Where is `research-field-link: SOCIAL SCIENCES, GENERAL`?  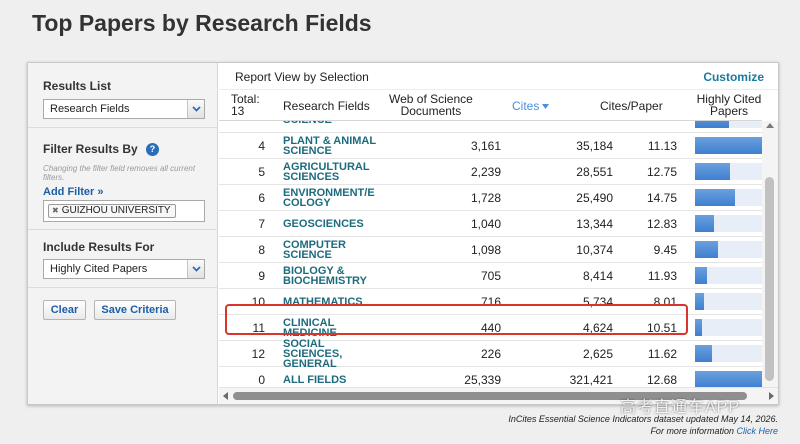
research-field-link: SOCIAL SCIENCES, GENERAL is located at coordinates (333, 354).